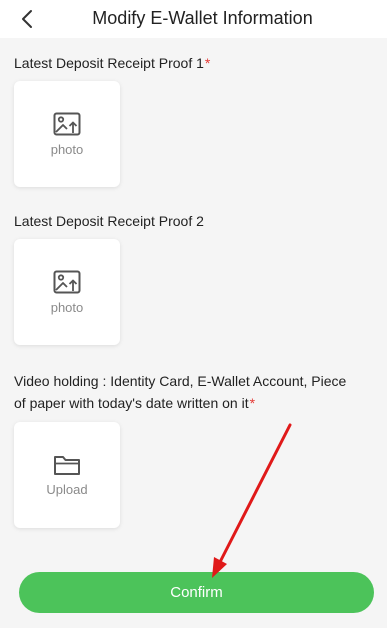 The height and width of the screenshot is (628, 387). Describe the element at coordinates (67, 465) in the screenshot. I see `folder-icon` at that location.